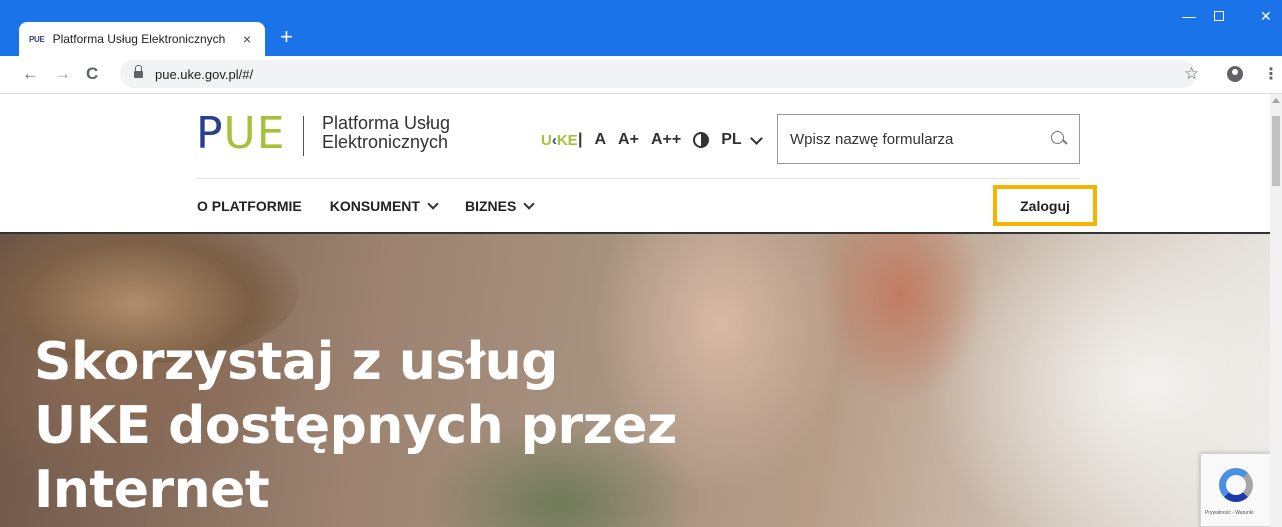 Image resolution: width=1282 pixels, height=527 pixels. I want to click on accessibility-controls: | A A+ A++ PL, so click(670, 140).